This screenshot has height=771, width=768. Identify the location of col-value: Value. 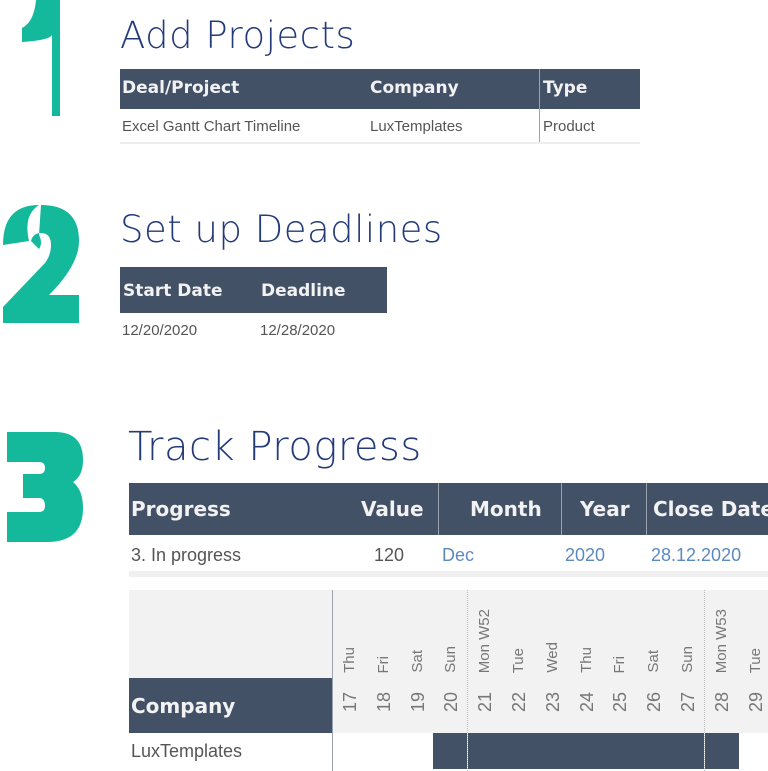
(392, 509).